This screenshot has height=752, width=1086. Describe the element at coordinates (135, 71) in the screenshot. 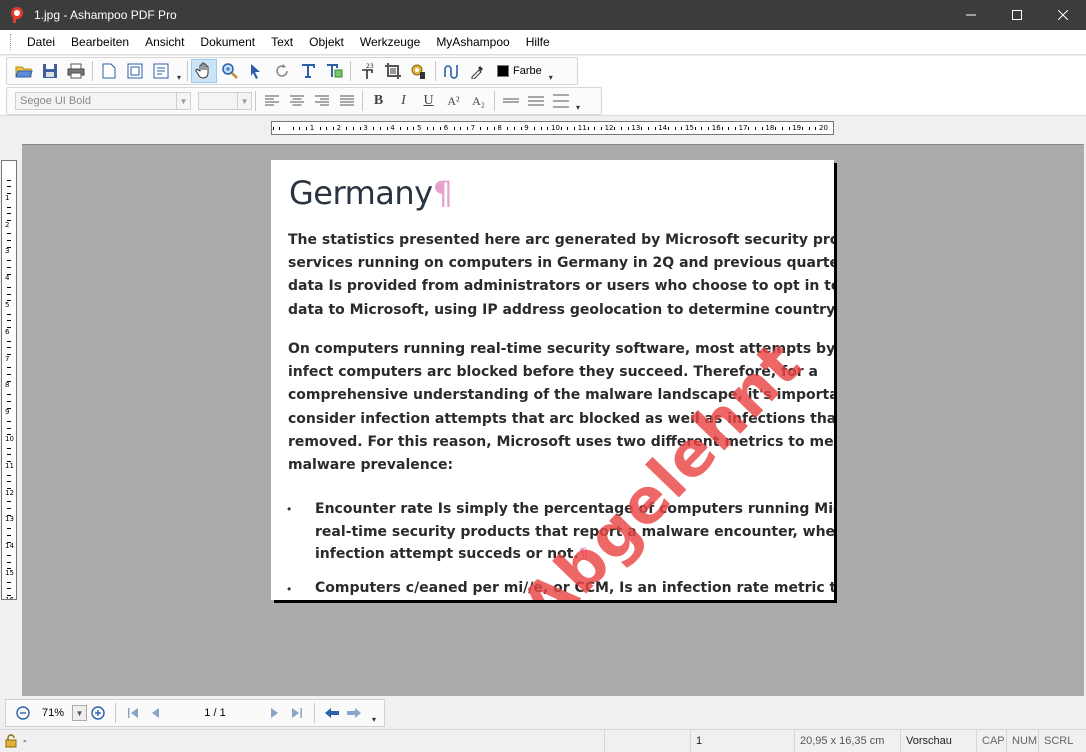

I see `page-layout-icon` at that location.